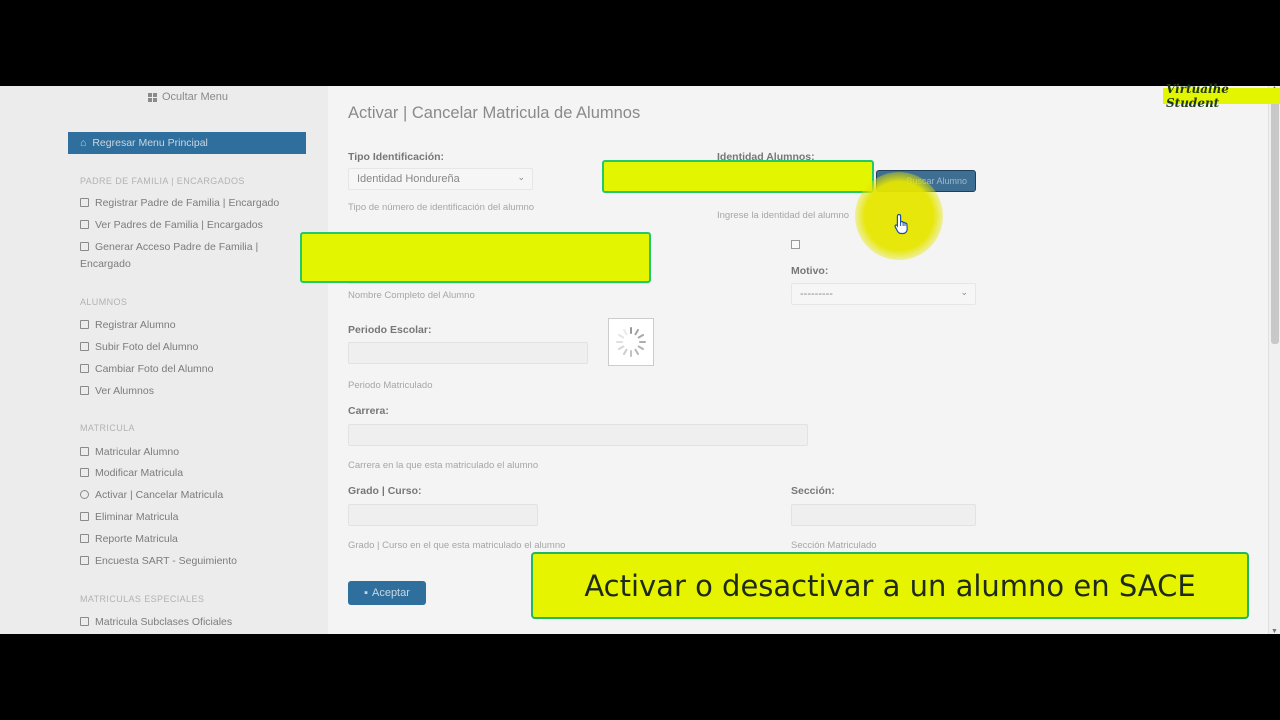 This screenshot has height=720, width=1280. Describe the element at coordinates (494, 113) in the screenshot. I see `page-title: Activar | Cancelar Matricula de Alumnos` at that location.